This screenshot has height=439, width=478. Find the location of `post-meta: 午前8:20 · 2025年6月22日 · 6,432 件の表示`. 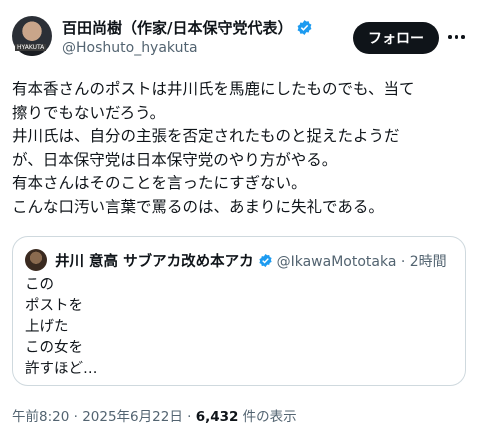

post-meta: 午前8:20 · 2025年6月22日 · 6,432 件の表示 is located at coordinates (154, 415).